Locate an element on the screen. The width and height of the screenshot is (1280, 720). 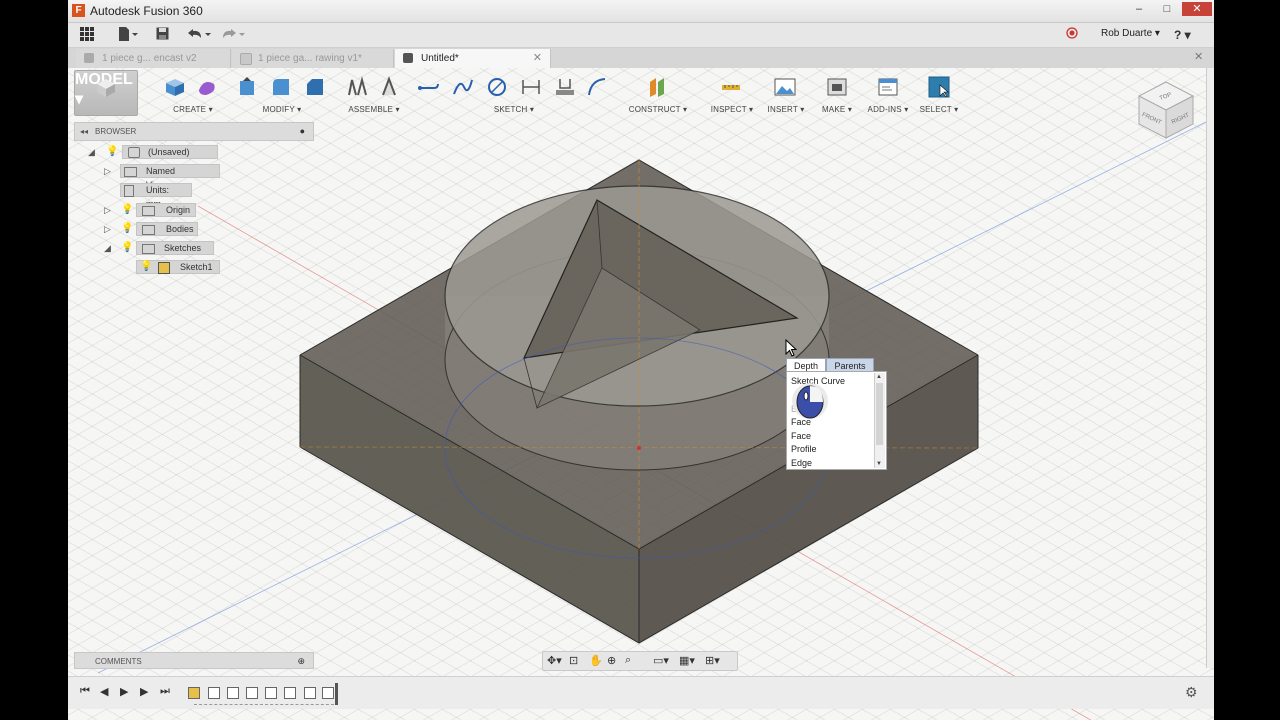
step-forward-icon: ▶ is located at coordinates (144, 691).